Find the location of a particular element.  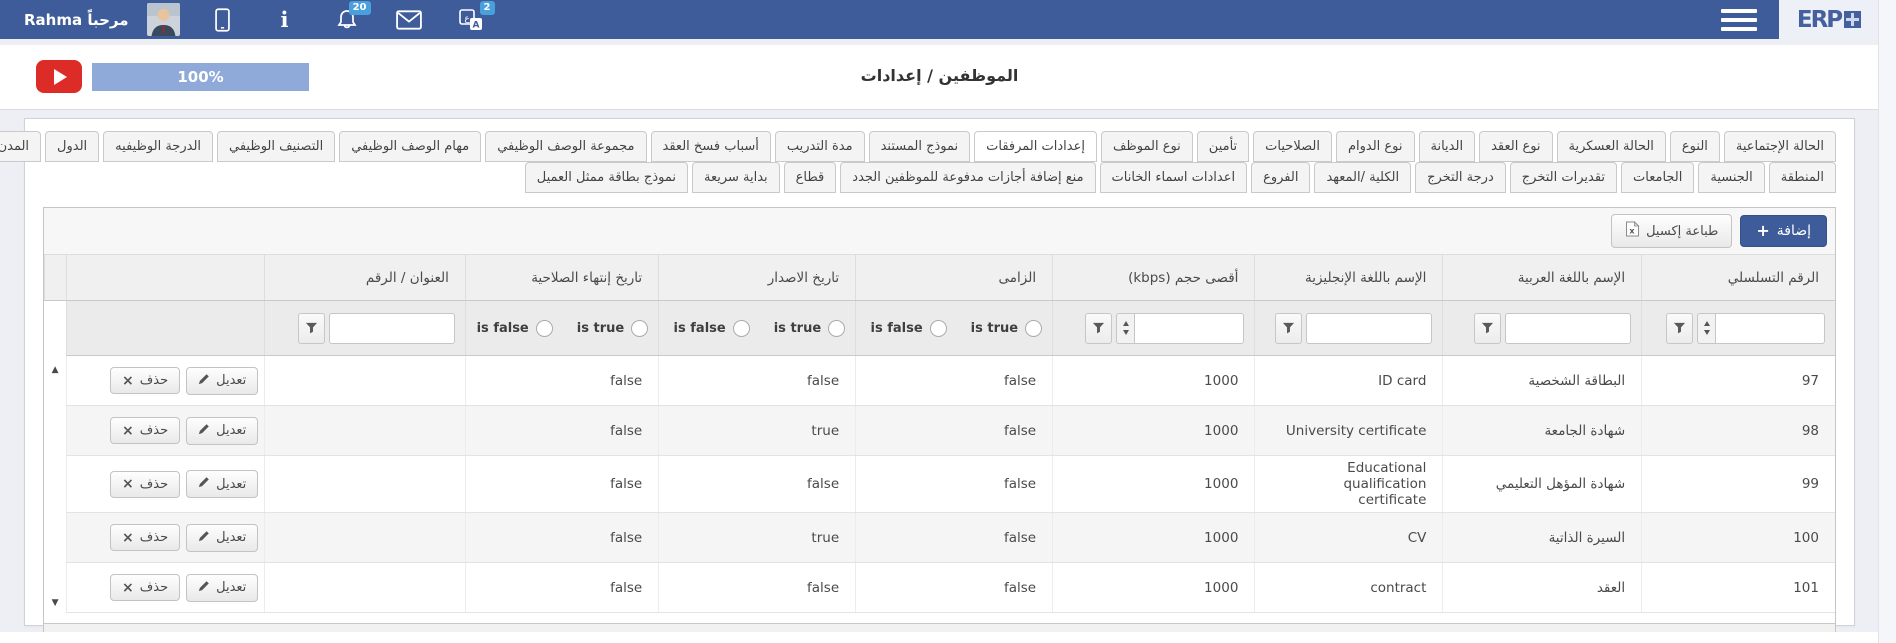

bell-icon: 20 is located at coordinates (352, 16).